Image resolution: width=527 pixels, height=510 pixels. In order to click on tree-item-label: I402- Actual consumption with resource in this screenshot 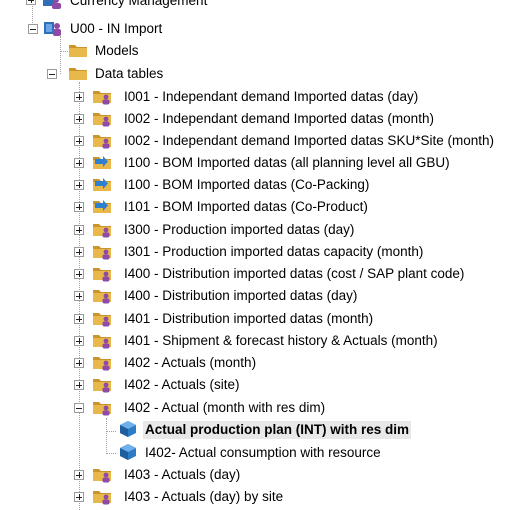, I will do `click(263, 452)`.